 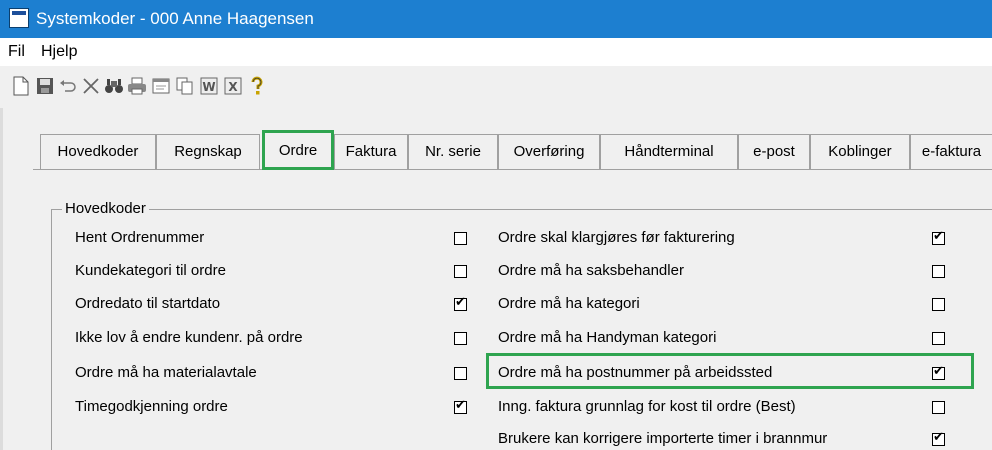 What do you see at coordinates (98, 152) in the screenshot?
I see `tab-hovedkoder: Hovedkoder` at bounding box center [98, 152].